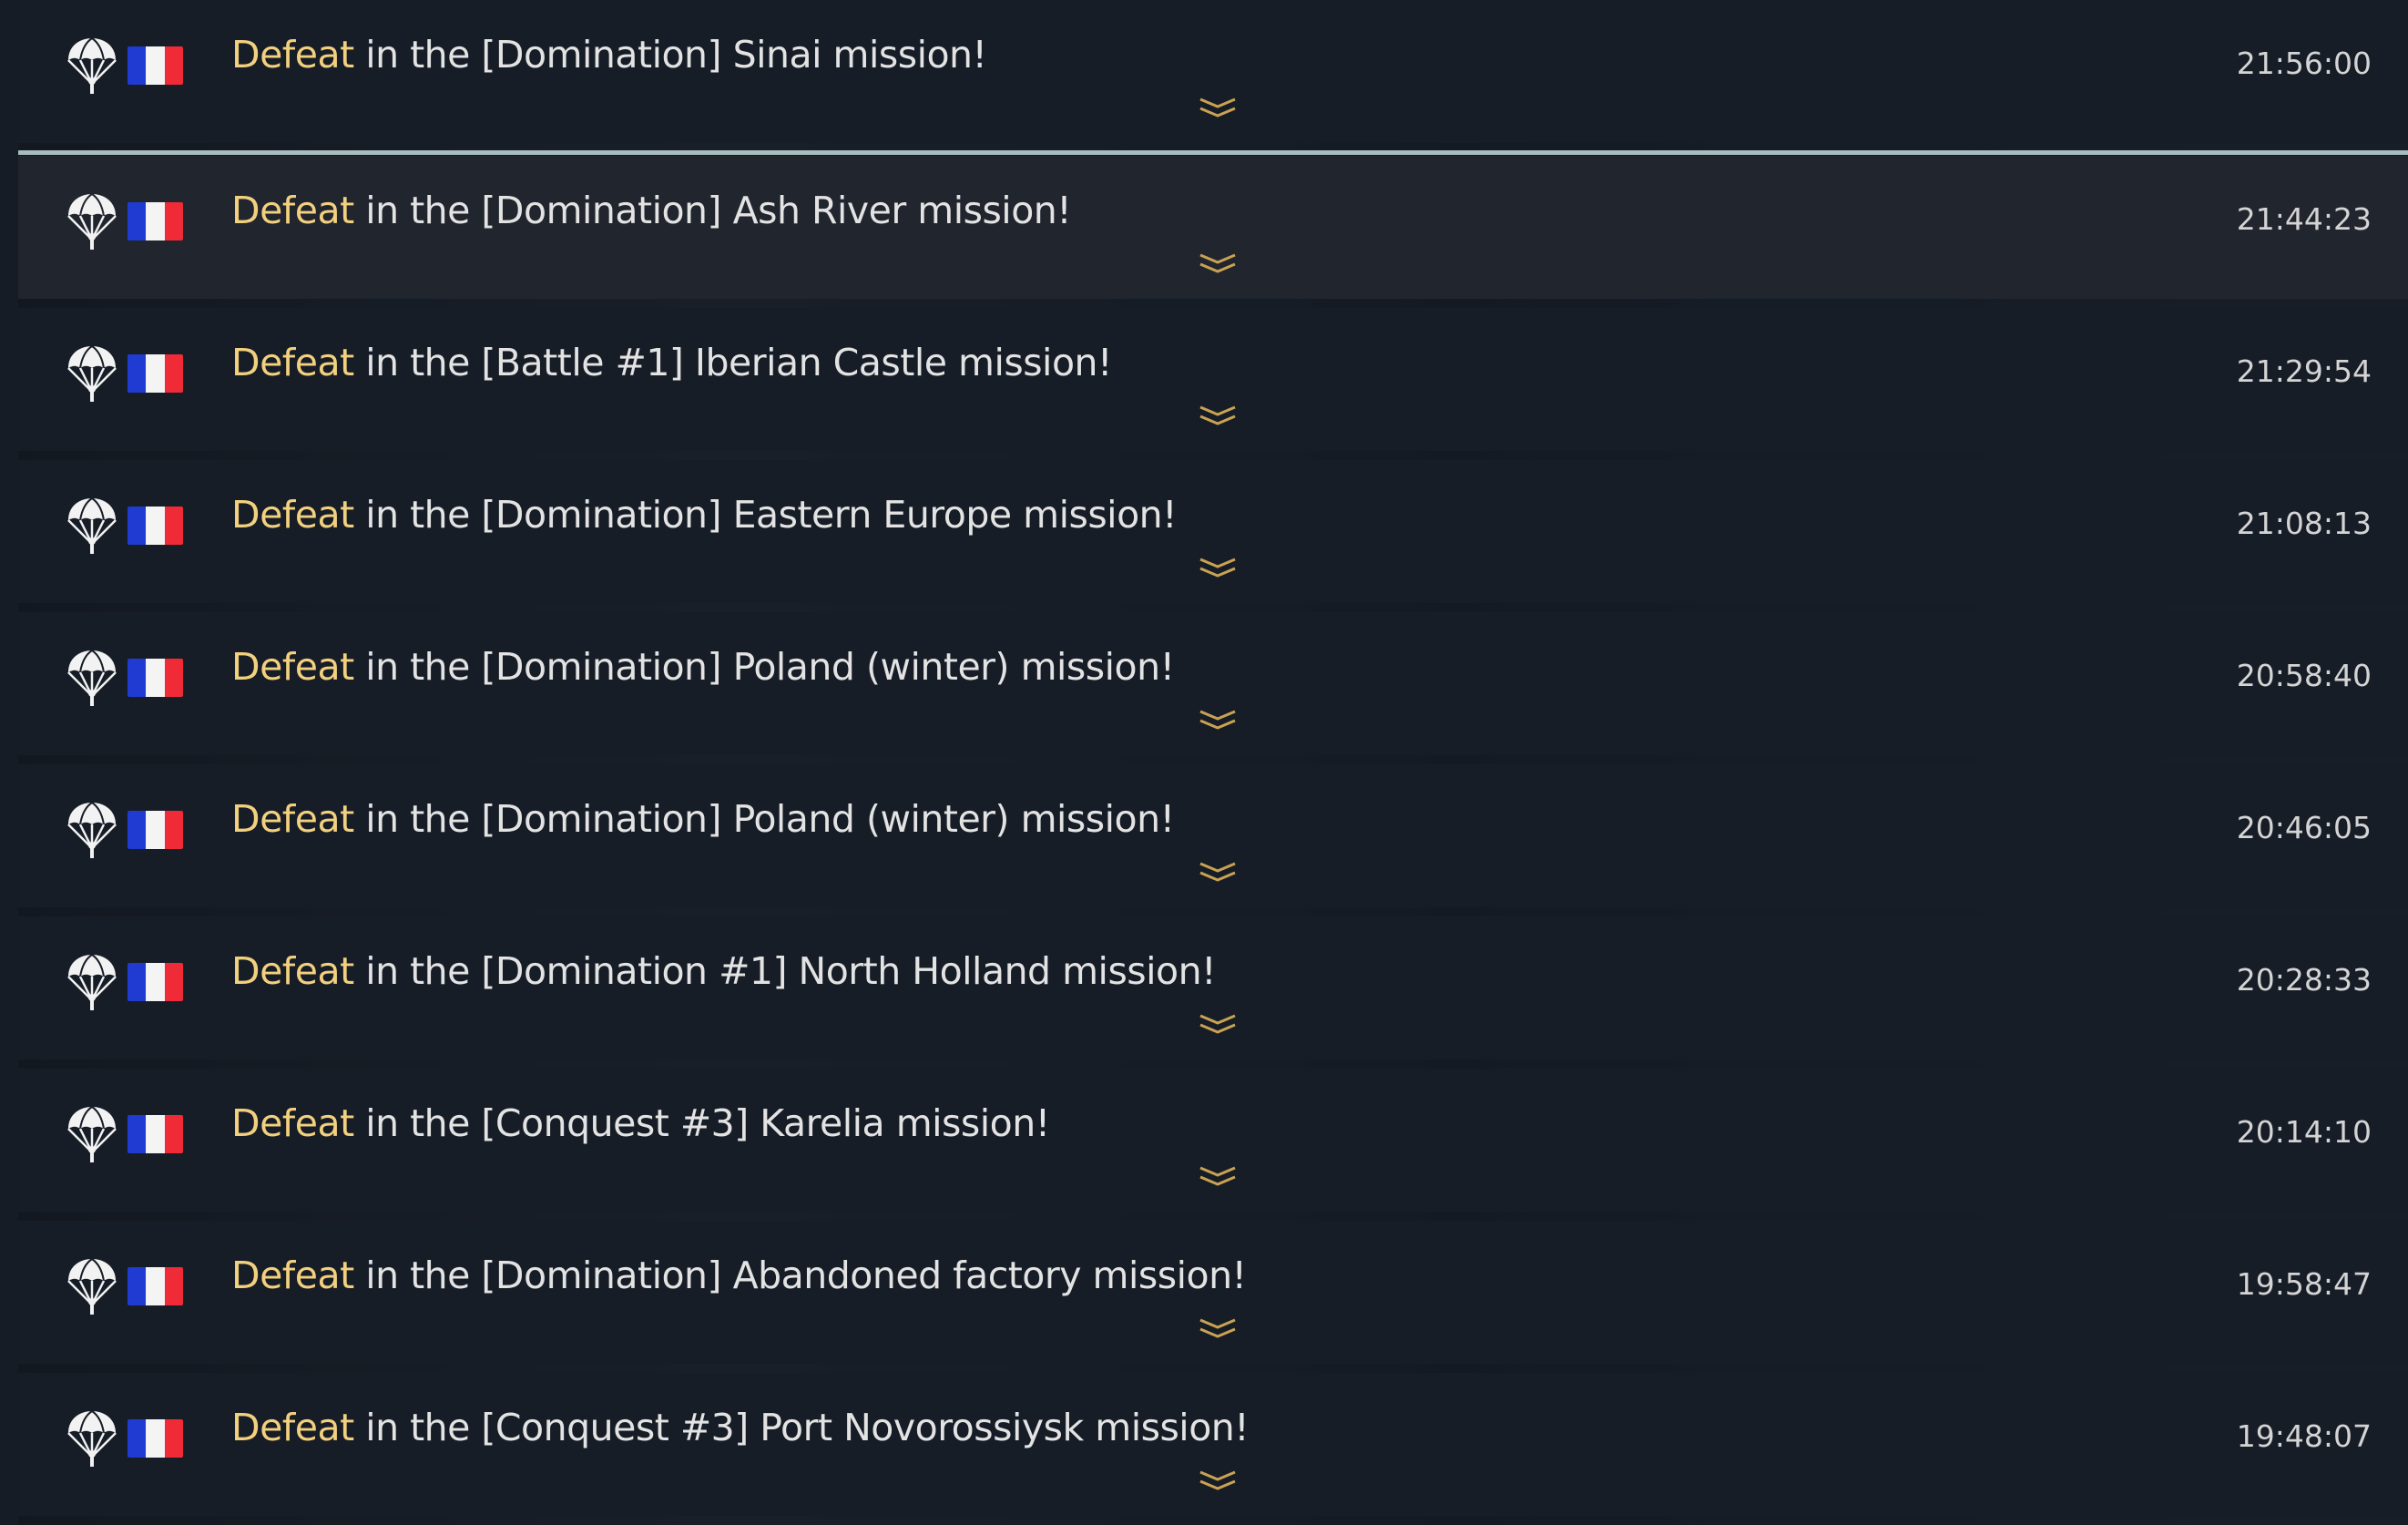 The image size is (2408, 1525). Describe the element at coordinates (2304, 1284) in the screenshot. I see `battle-time: 19:58:47` at that location.